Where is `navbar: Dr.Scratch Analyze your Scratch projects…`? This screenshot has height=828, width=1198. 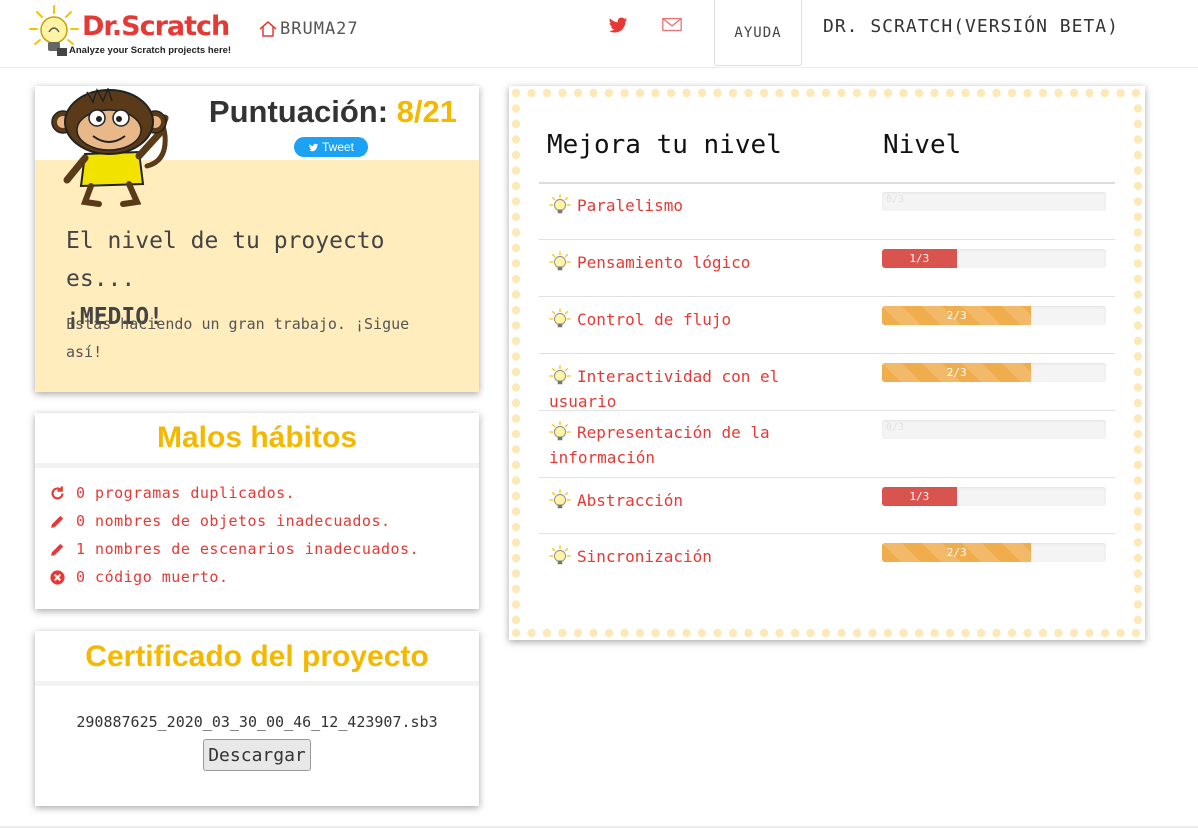
navbar: Dr.Scratch Analyze your Scratch projects… is located at coordinates (599, 34).